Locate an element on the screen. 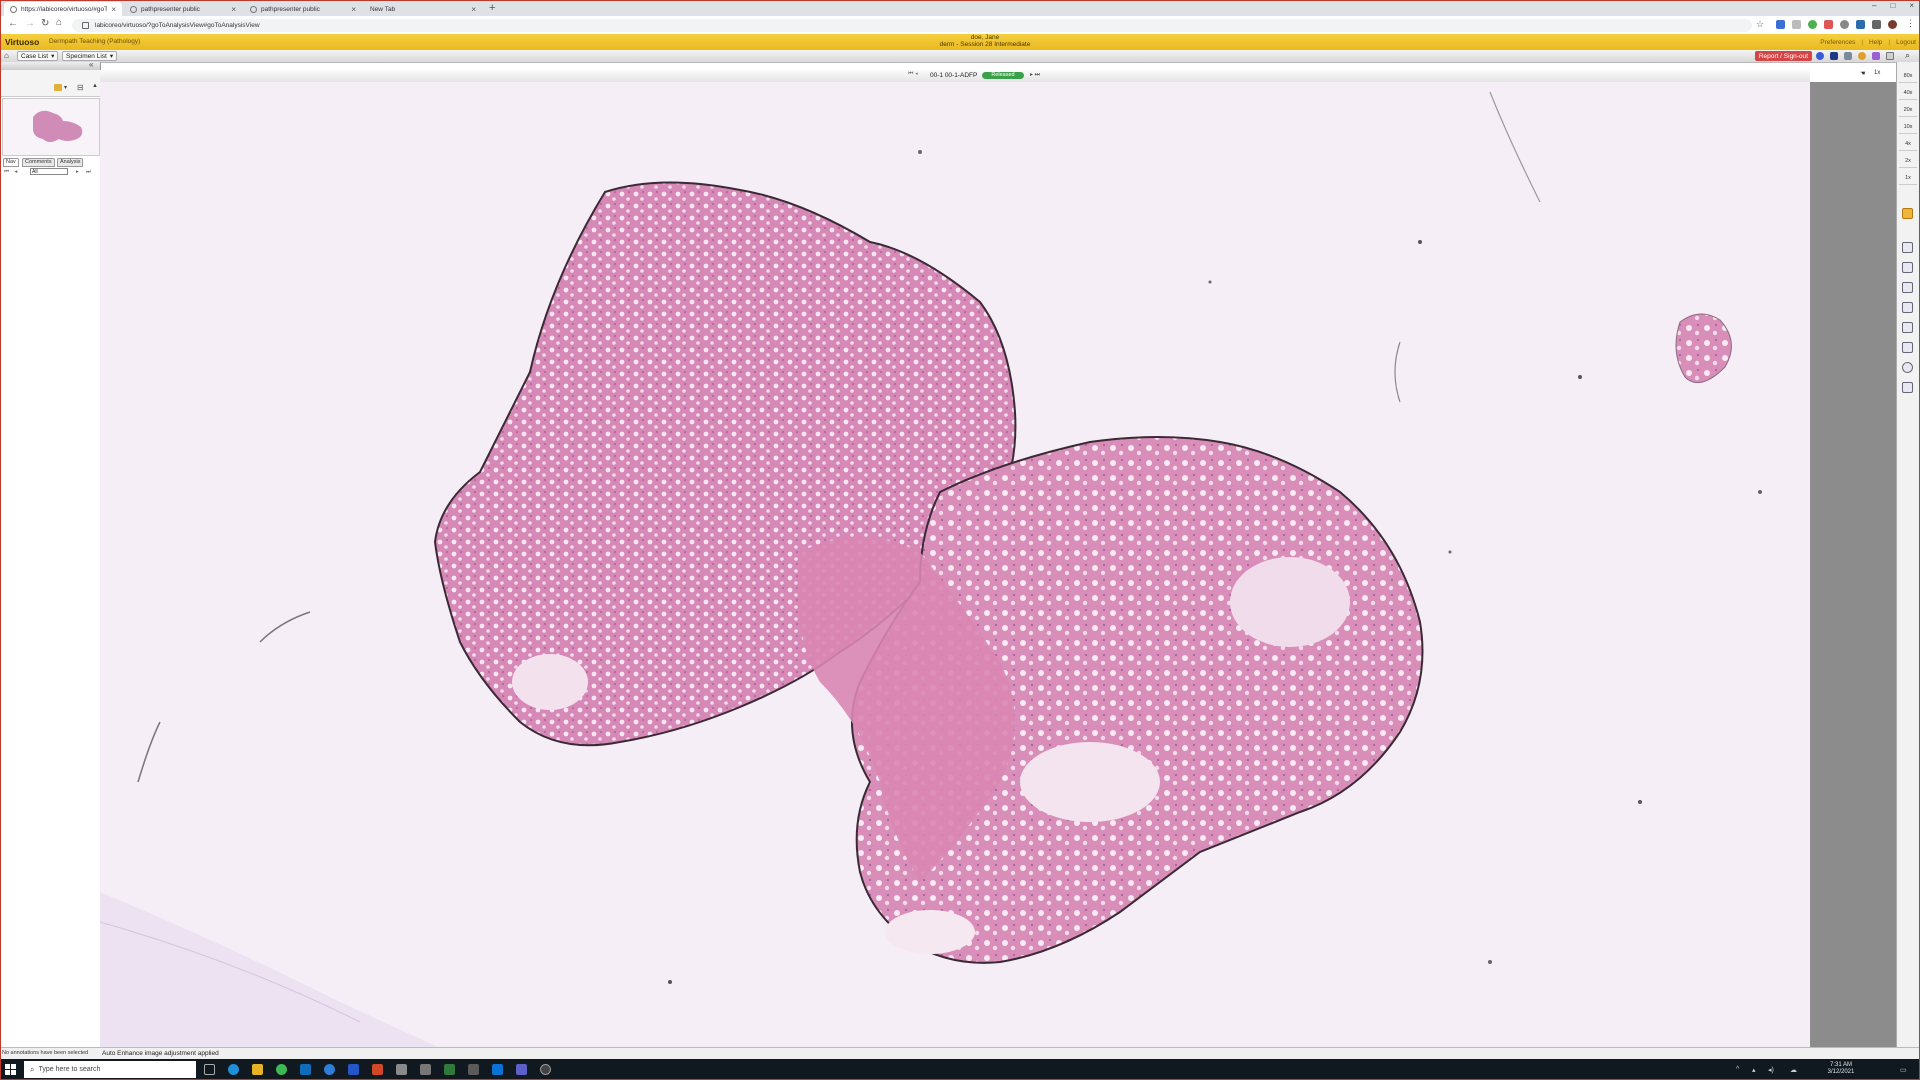  rectangle-tool-icon is located at coordinates (1907, 247).